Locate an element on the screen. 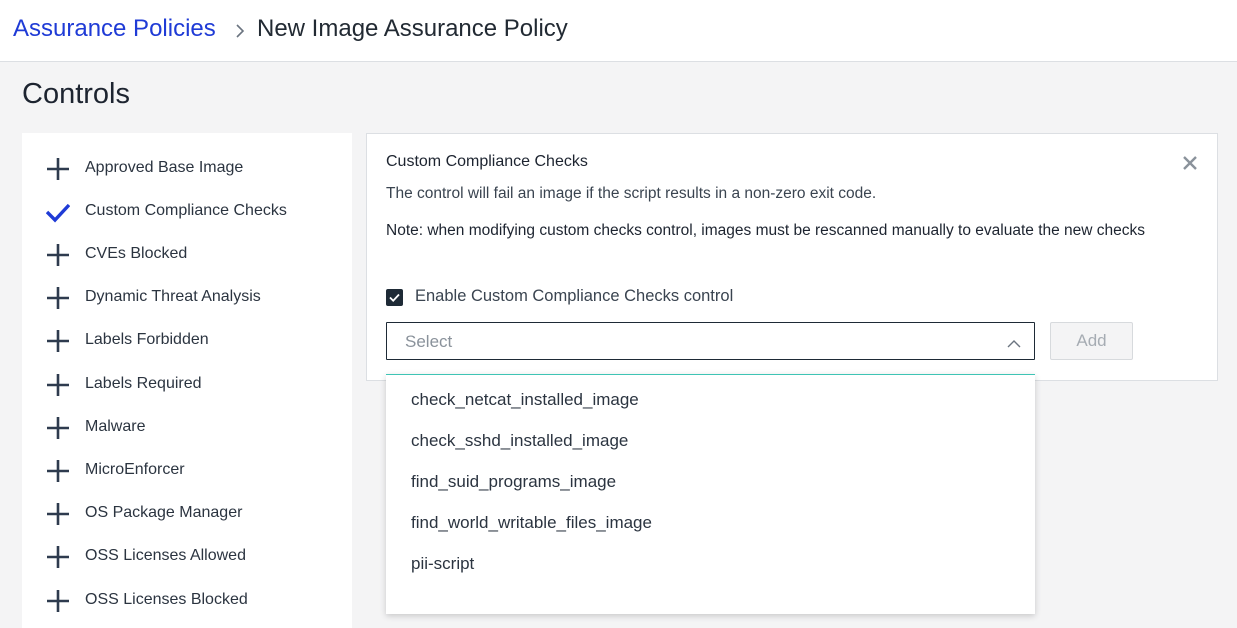 This screenshot has width=1237, height=628. sidebar-item-label: OSS Licenses Allowed is located at coordinates (165, 555).